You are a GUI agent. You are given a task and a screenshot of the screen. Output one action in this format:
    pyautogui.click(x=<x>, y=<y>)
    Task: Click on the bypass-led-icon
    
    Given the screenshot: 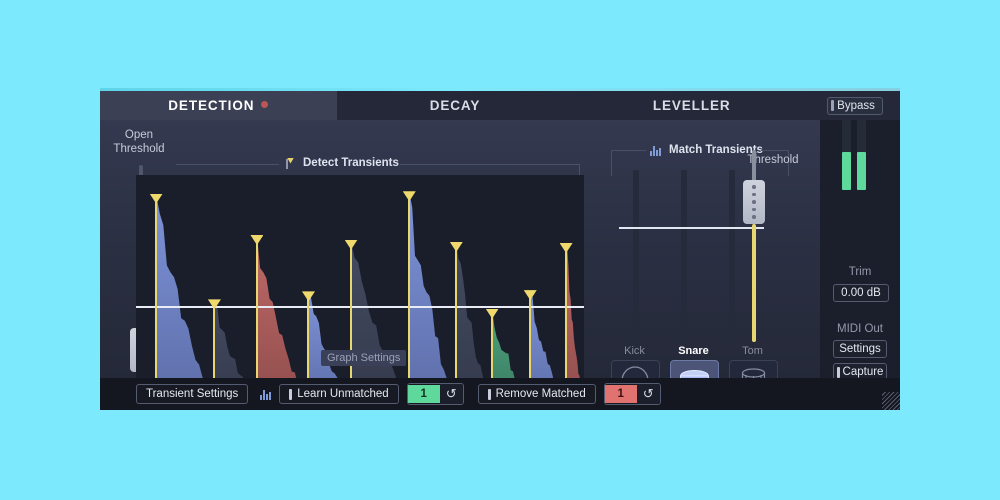 What is the action you would take?
    pyautogui.click(x=833, y=105)
    